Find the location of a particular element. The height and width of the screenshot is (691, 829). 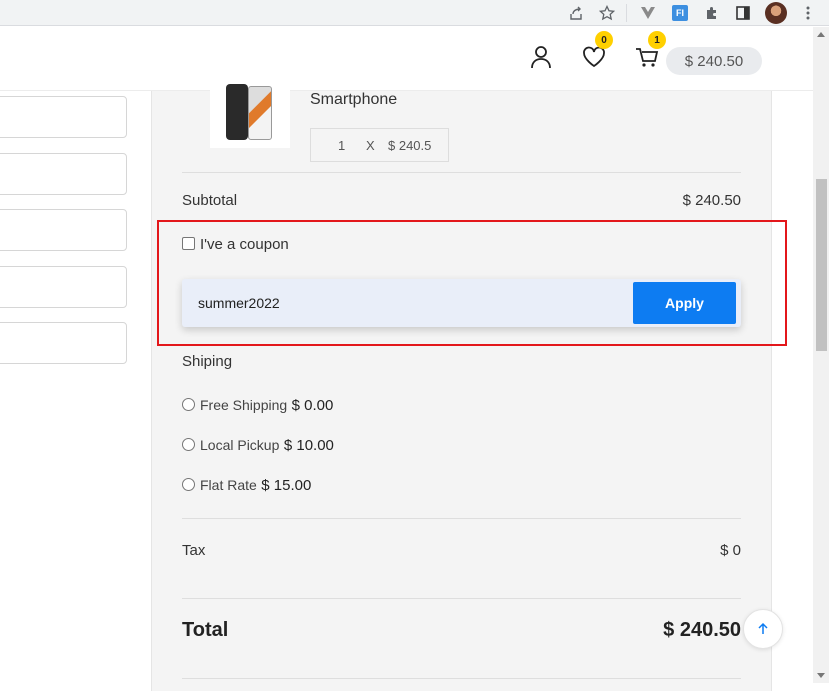

profile-avatar is located at coordinates (776, 13).